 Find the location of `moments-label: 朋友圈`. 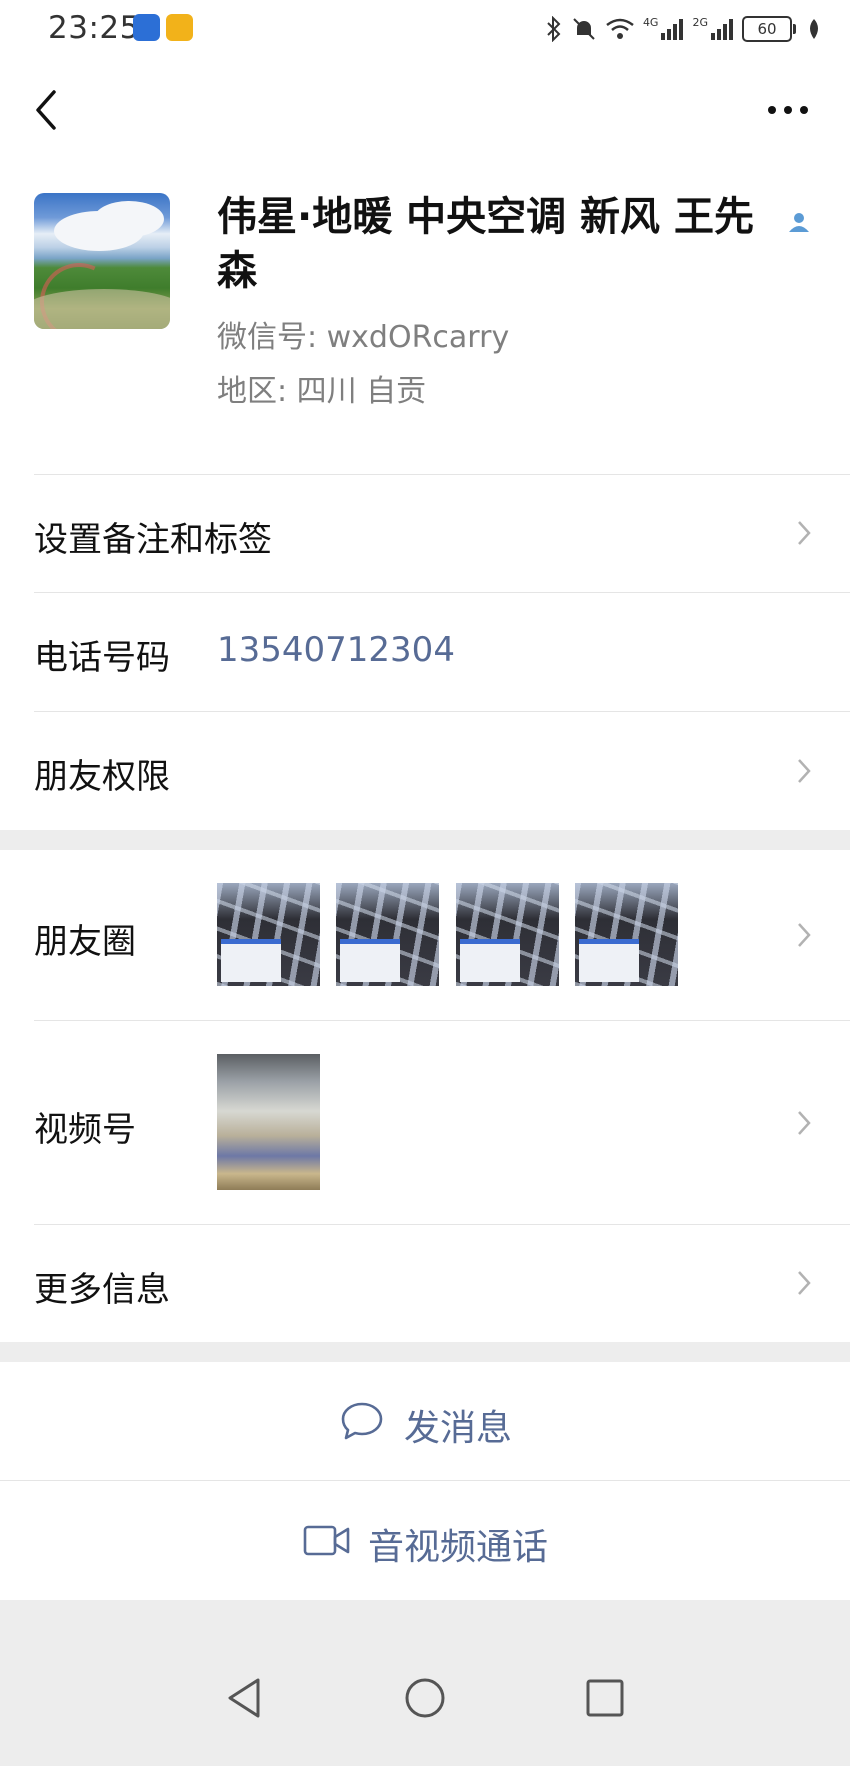

moments-label: 朋友圈 is located at coordinates (85, 942).